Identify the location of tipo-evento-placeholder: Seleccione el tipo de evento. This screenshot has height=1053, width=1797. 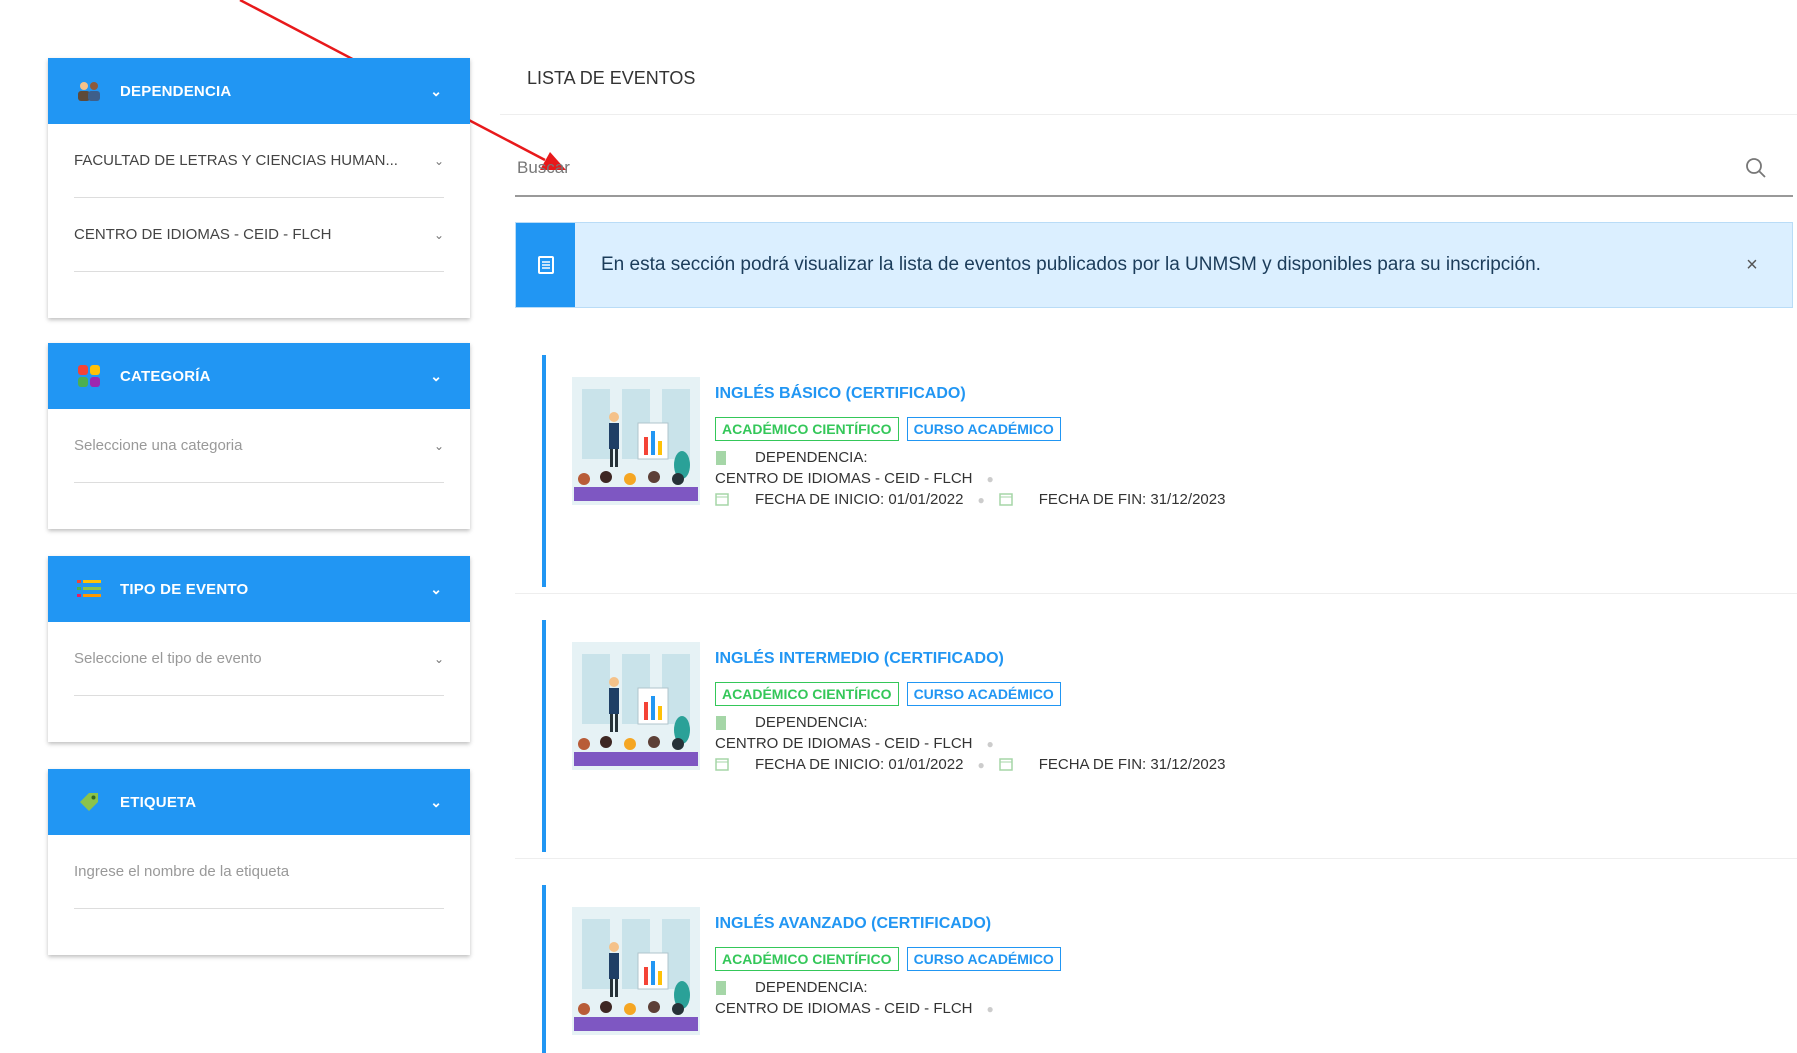
(168, 658).